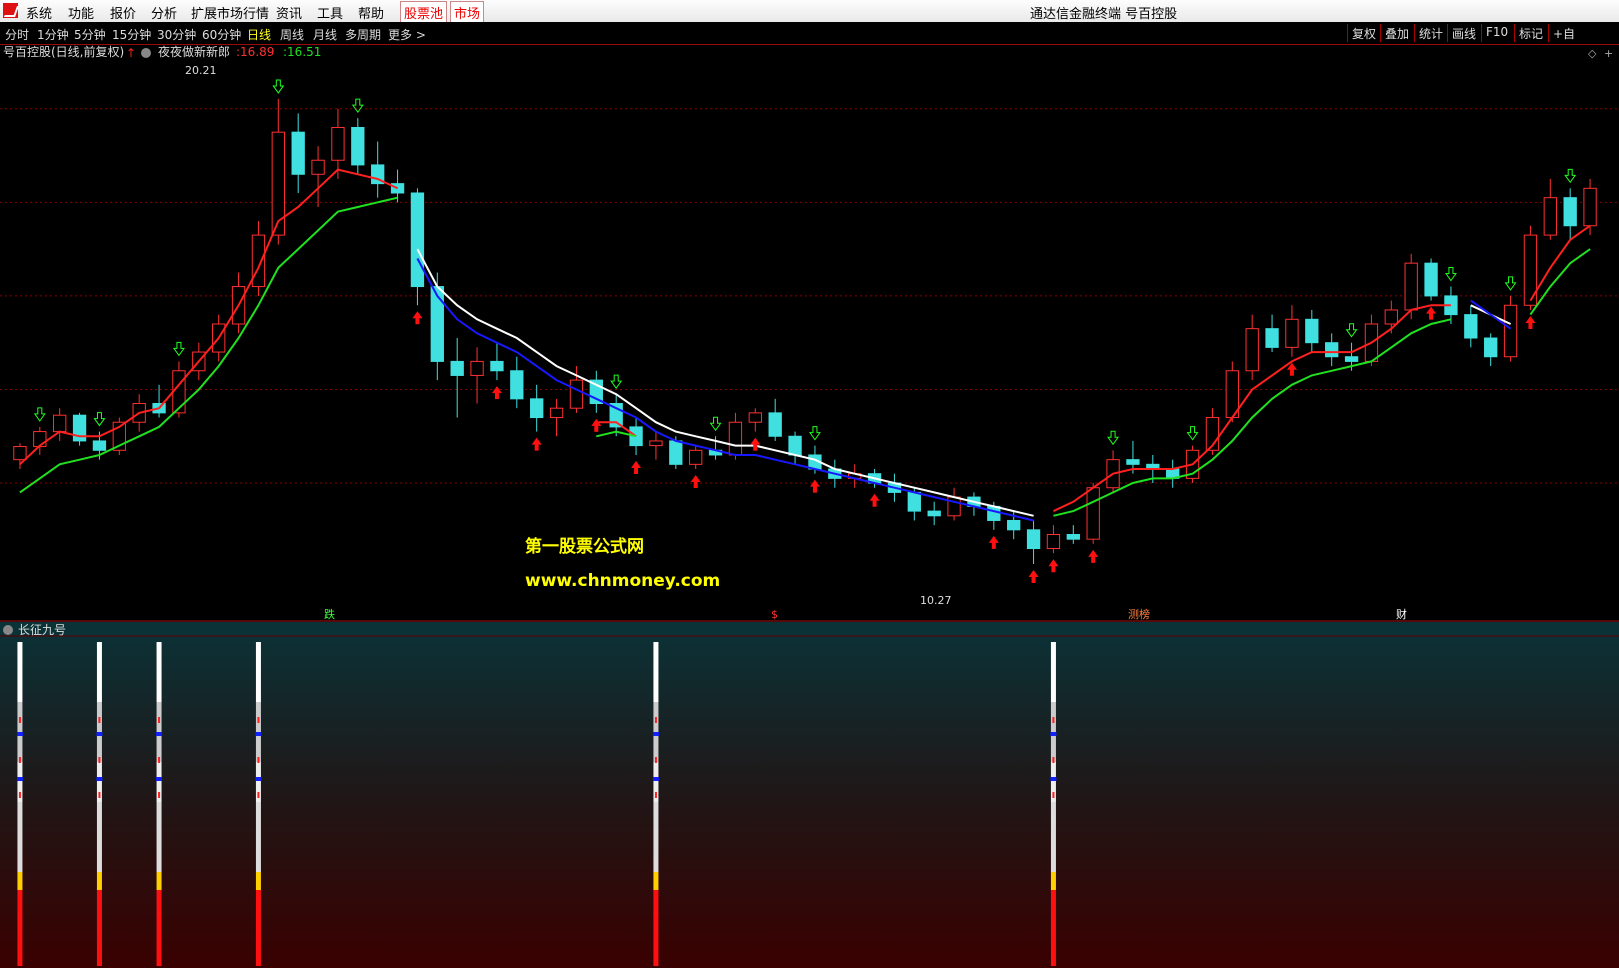 The image size is (1619, 968). What do you see at coordinates (774, 614) in the screenshot?
I see `bottom-tag-2: $` at bounding box center [774, 614].